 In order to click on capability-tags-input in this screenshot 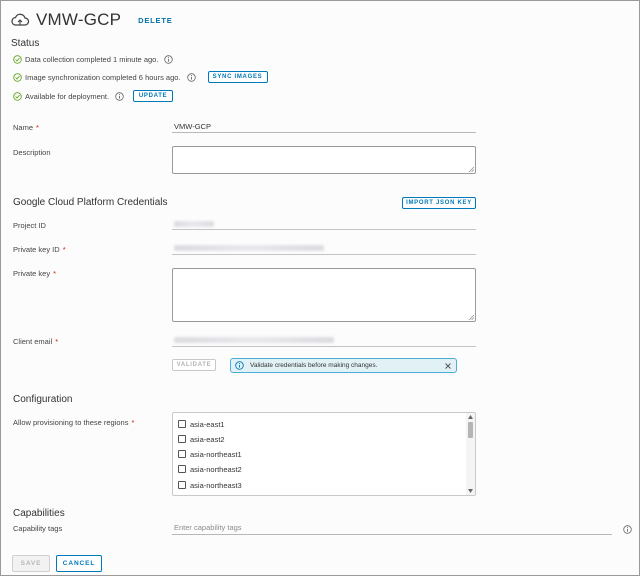, I will do `click(392, 528)`.